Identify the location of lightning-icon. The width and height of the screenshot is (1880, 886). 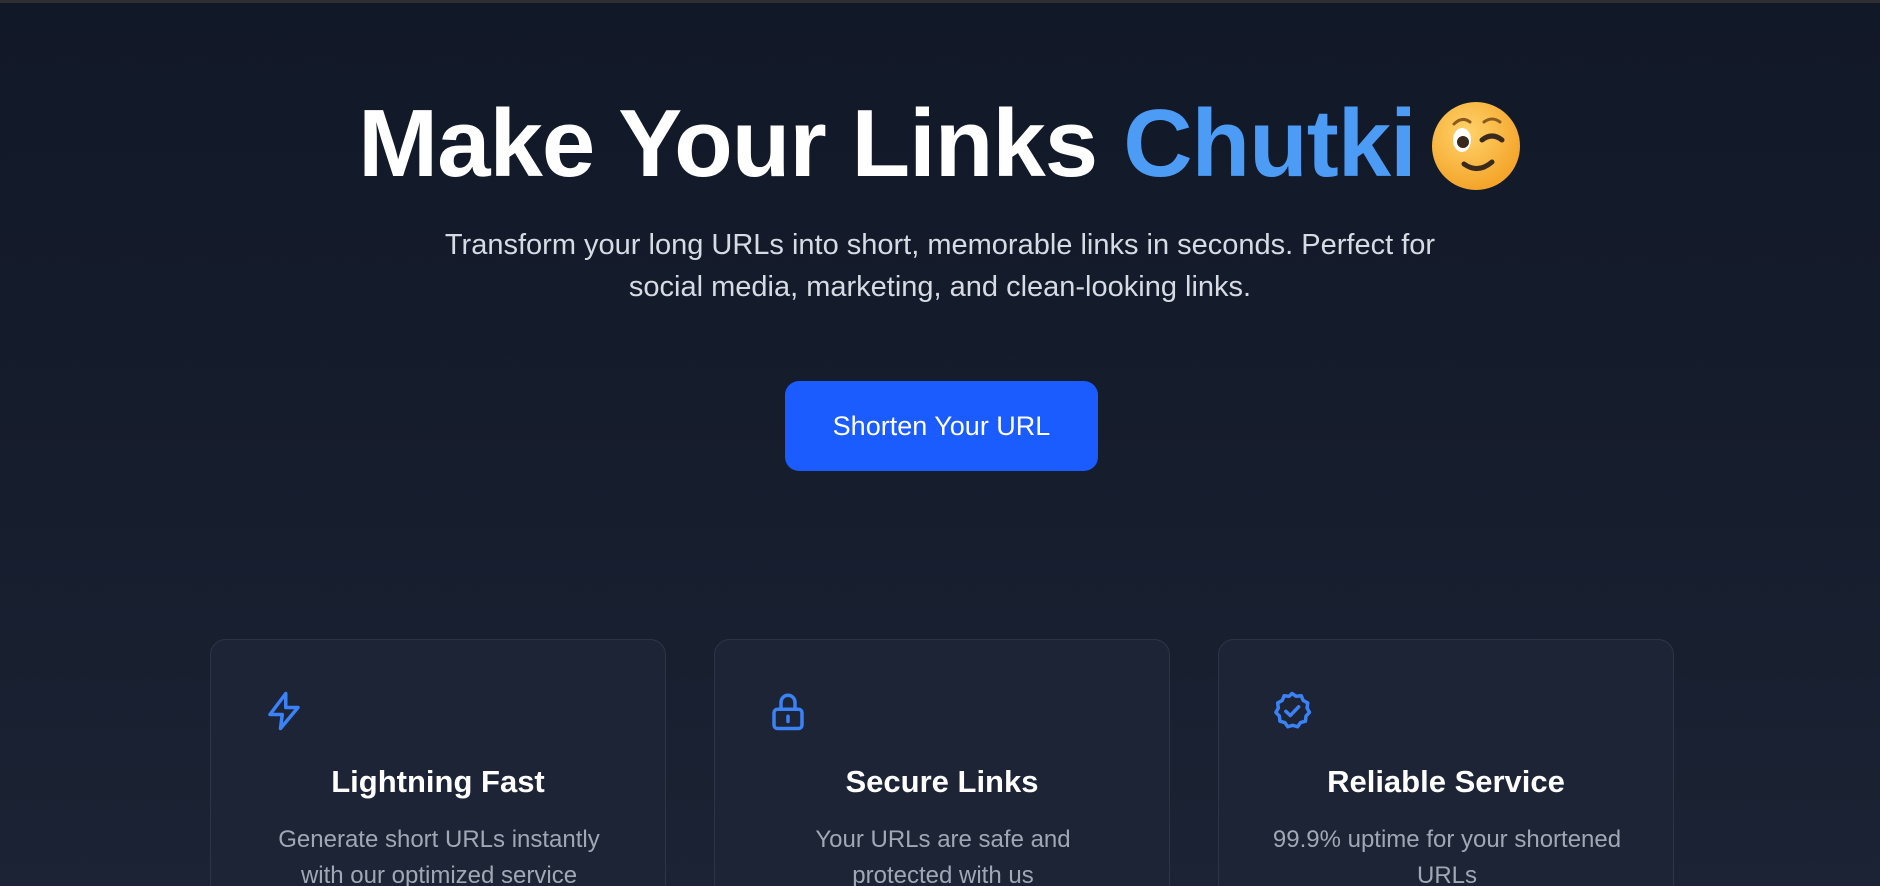
(284, 711).